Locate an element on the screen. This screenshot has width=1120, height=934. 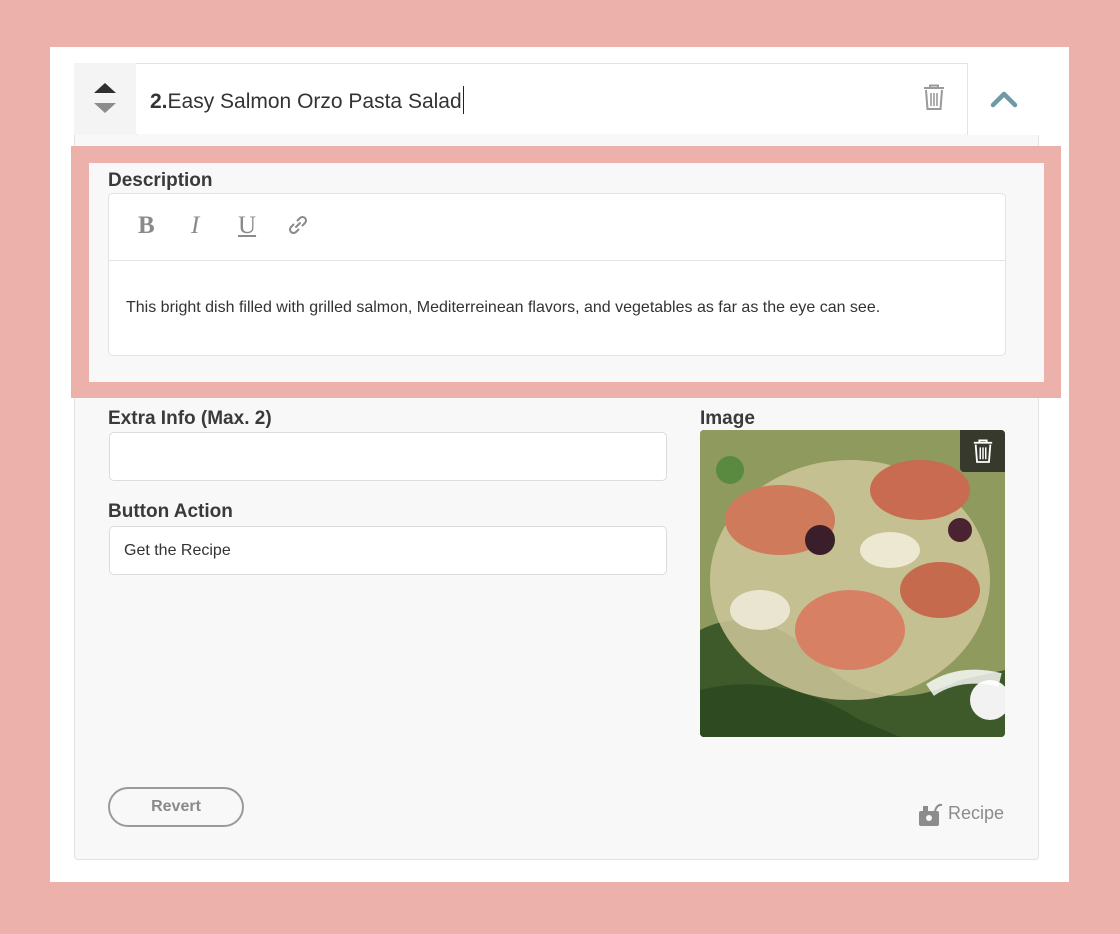
extra-info-input is located at coordinates (388, 456).